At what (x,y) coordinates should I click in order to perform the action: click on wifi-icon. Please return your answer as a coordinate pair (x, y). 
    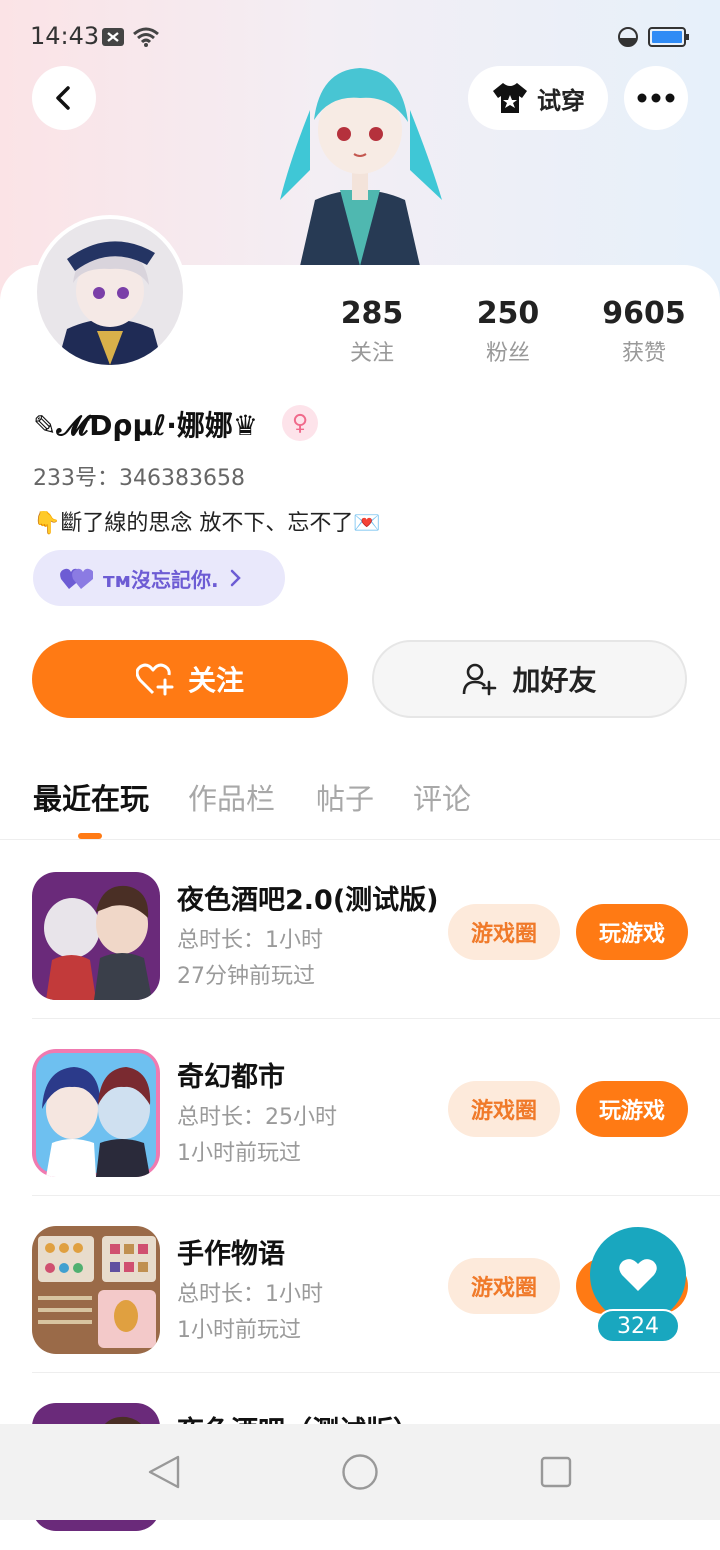
    Looking at the image, I should click on (146, 37).